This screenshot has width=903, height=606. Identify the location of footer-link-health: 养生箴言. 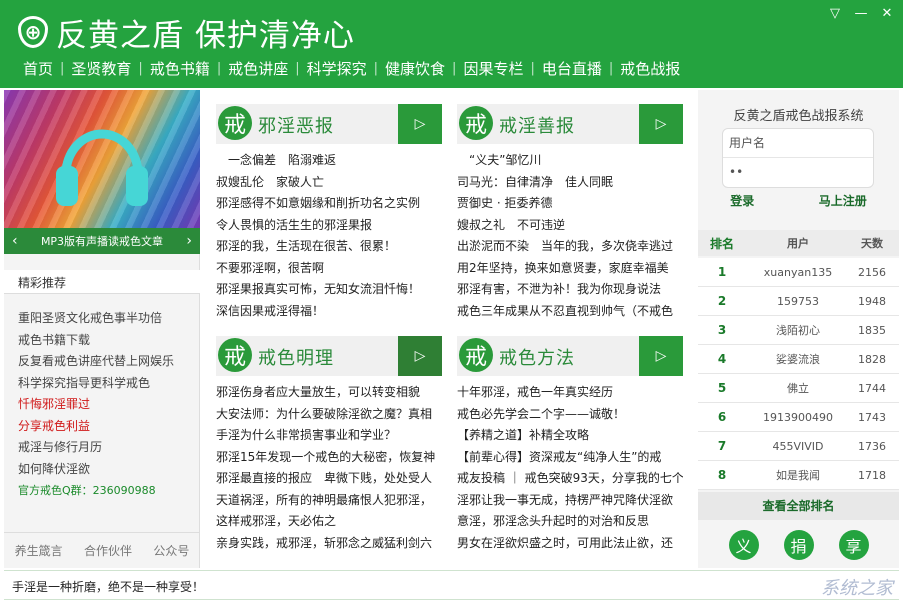
(39, 550).